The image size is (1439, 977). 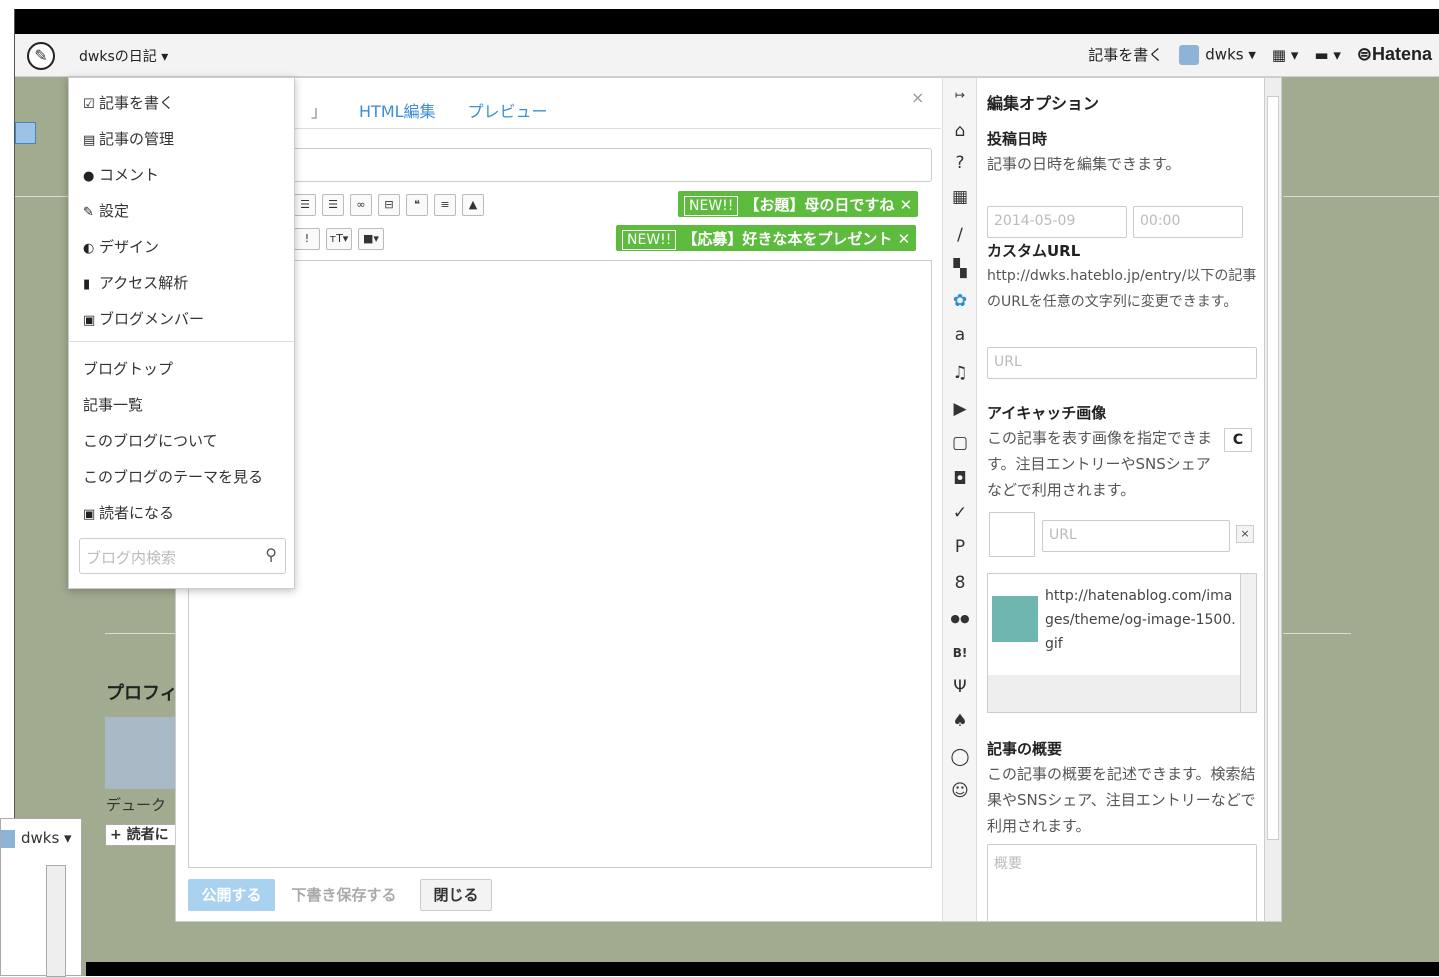 I want to click on evernote-icon: ♠, so click(x=960, y=721).